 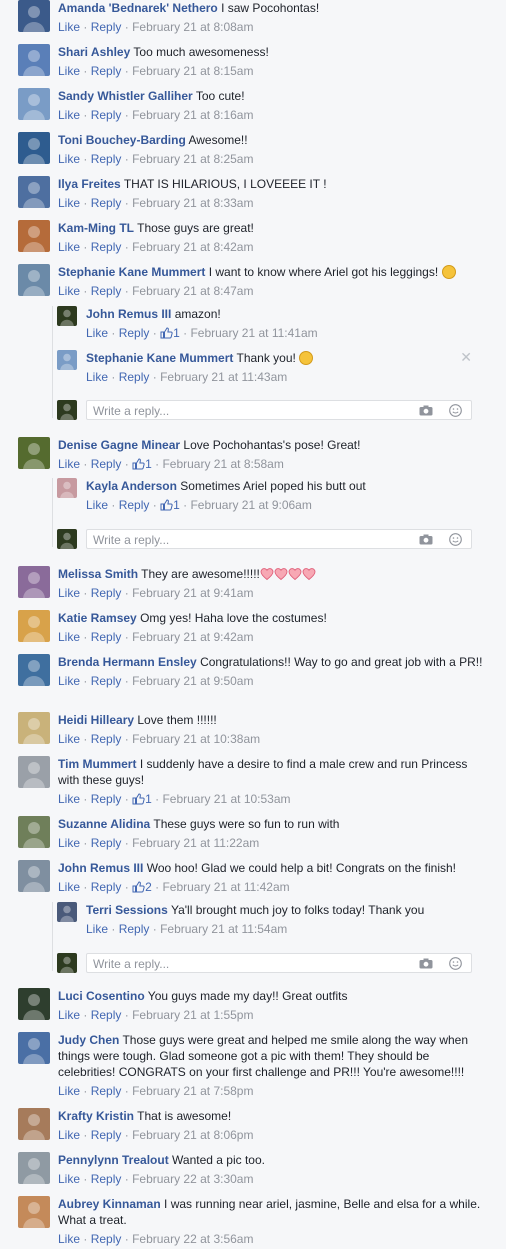 What do you see at coordinates (96, 720) in the screenshot?
I see `author-name: Heidi Hilleary` at bounding box center [96, 720].